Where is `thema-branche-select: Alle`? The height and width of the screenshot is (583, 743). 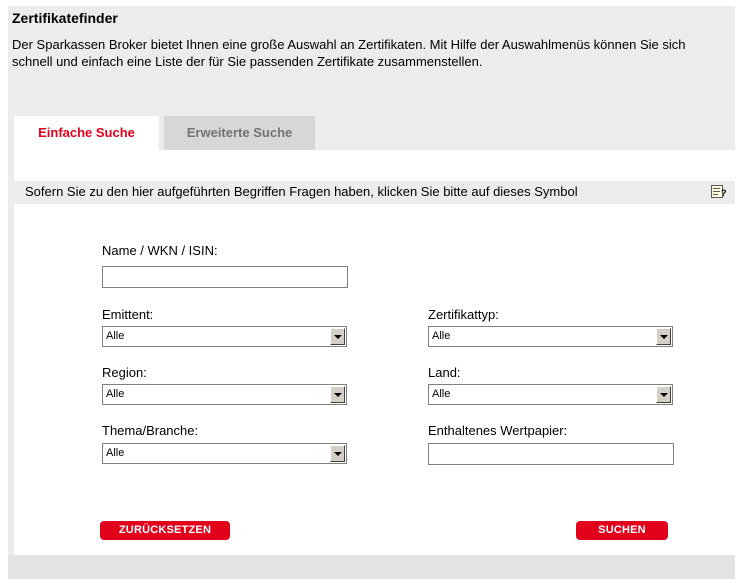
thema-branche-select: Alle is located at coordinates (224, 453).